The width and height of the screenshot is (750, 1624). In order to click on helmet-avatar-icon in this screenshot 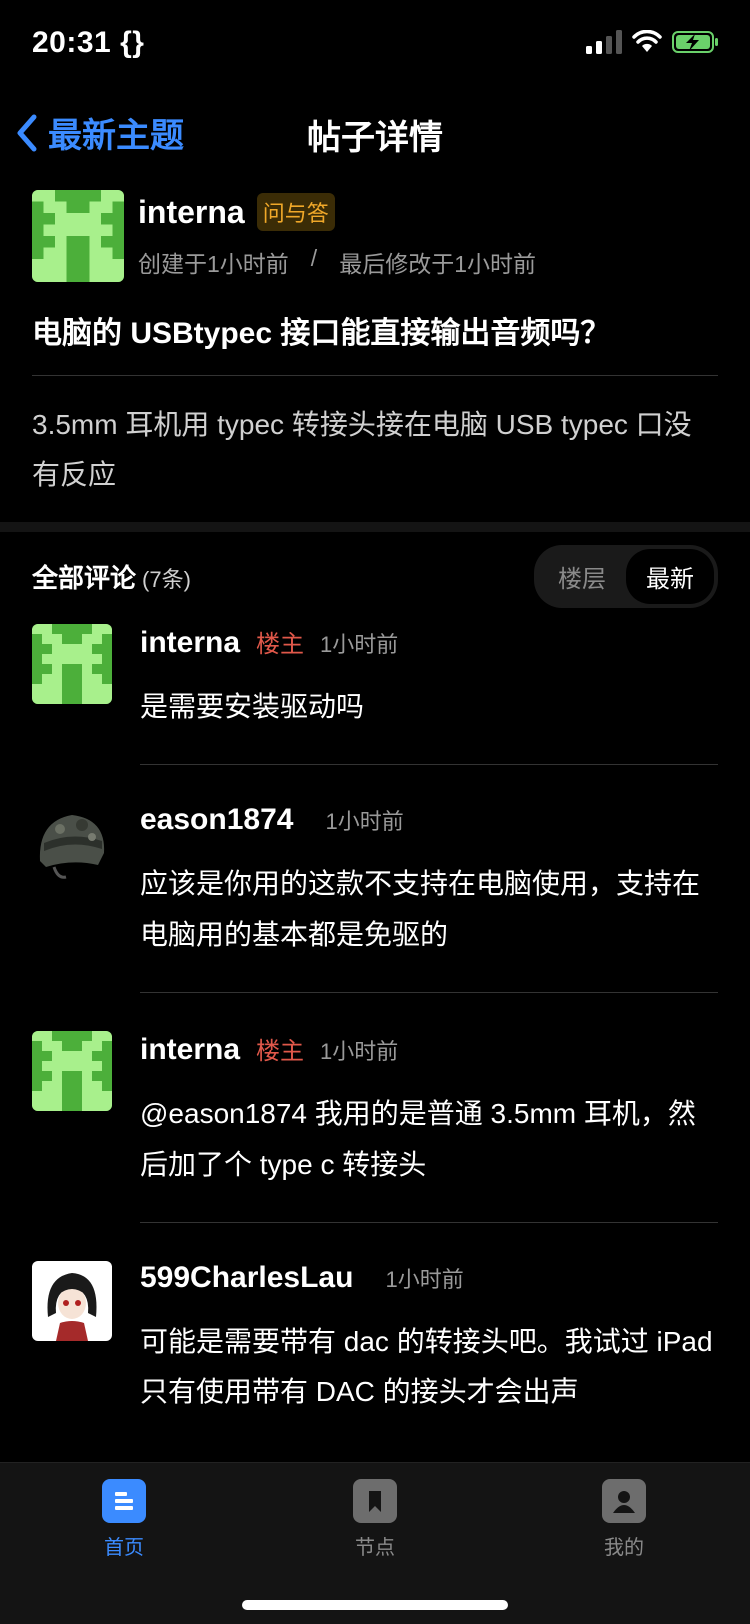, I will do `click(72, 843)`.